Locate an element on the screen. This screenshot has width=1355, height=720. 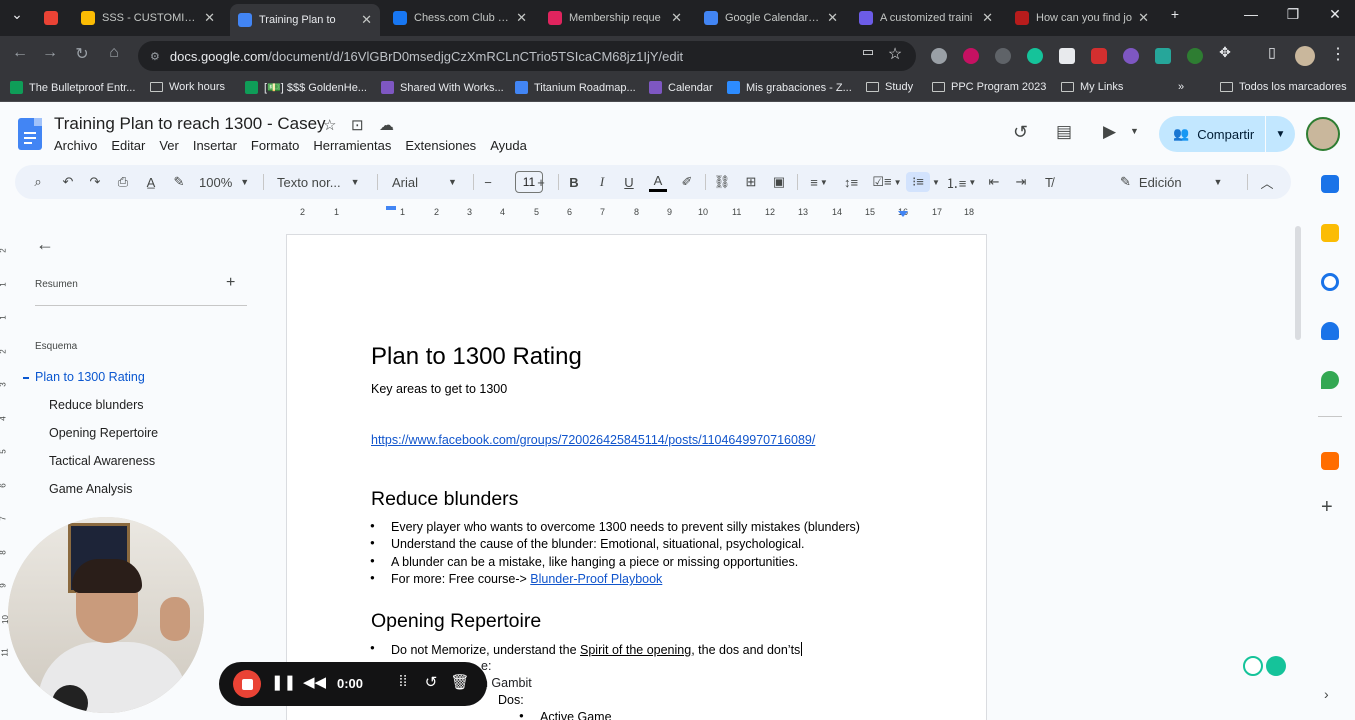
line-spacing-icon: ↕≡ is located at coordinates (851, 182).